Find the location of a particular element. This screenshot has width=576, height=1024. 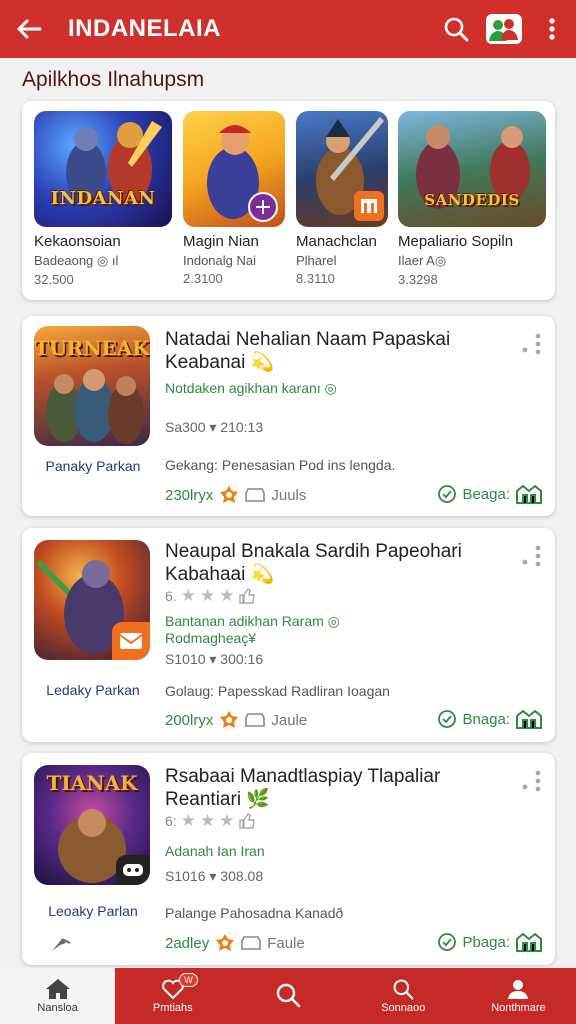

developer-name: Ledaky Parkan is located at coordinates (93, 690).